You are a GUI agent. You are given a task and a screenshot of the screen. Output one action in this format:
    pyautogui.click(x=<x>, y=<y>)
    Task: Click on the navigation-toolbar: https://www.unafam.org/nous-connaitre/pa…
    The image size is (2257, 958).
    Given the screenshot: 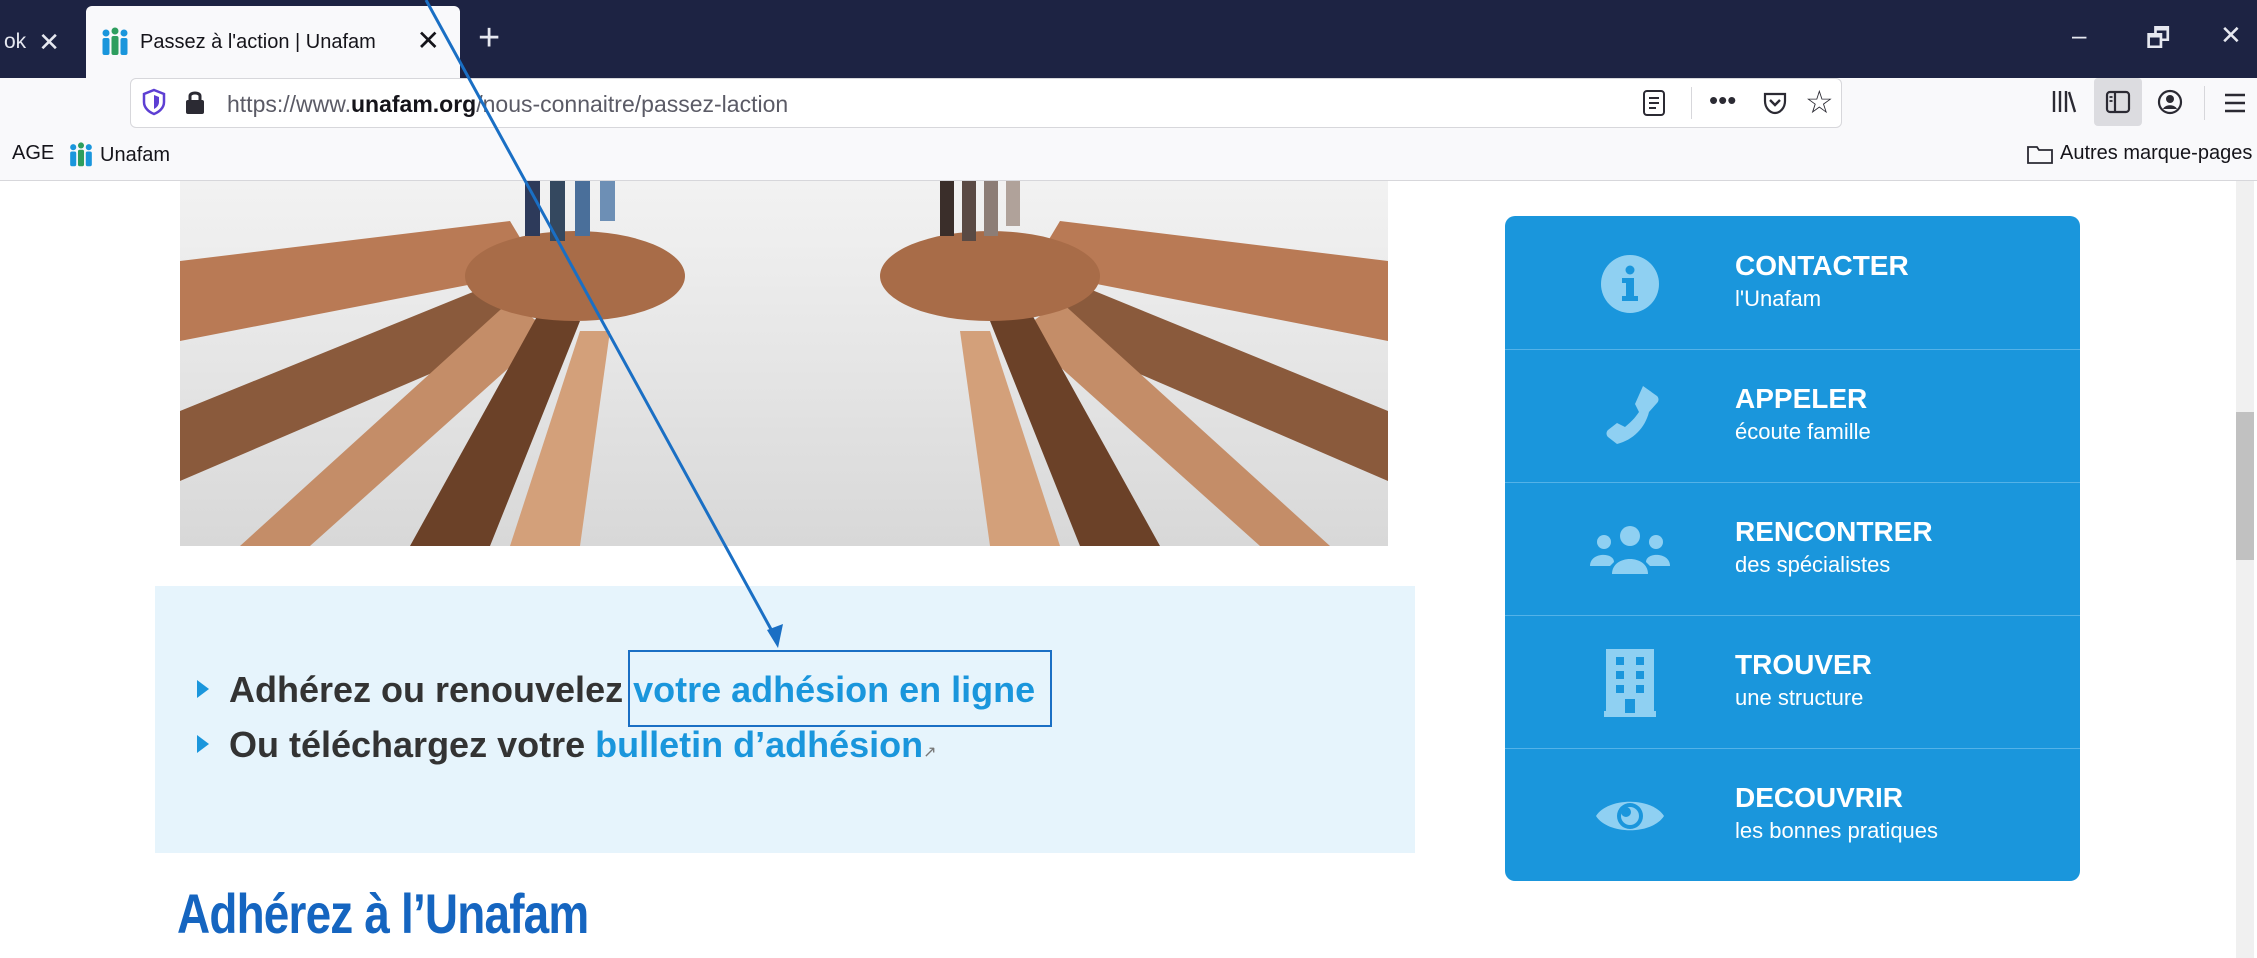 What is the action you would take?
    pyautogui.click(x=1128, y=103)
    